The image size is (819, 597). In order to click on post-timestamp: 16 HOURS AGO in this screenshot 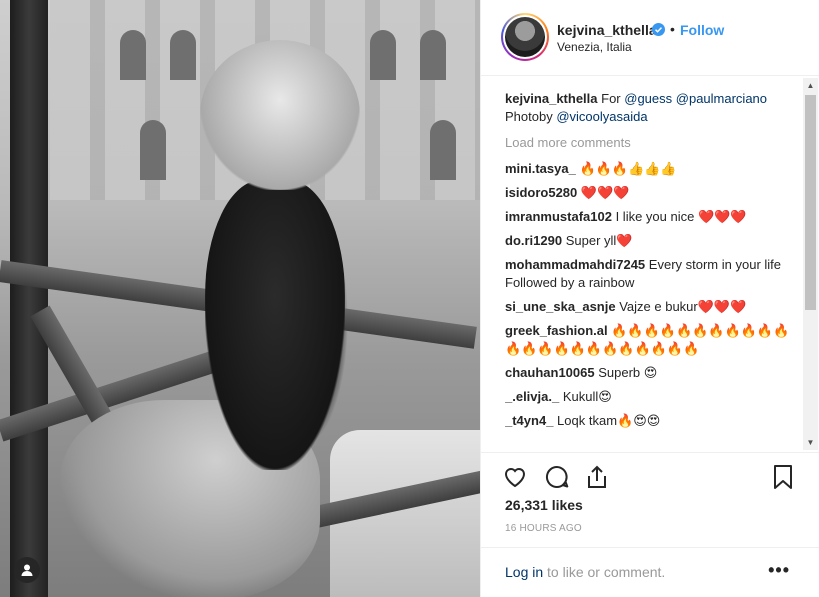, I will do `click(543, 528)`.